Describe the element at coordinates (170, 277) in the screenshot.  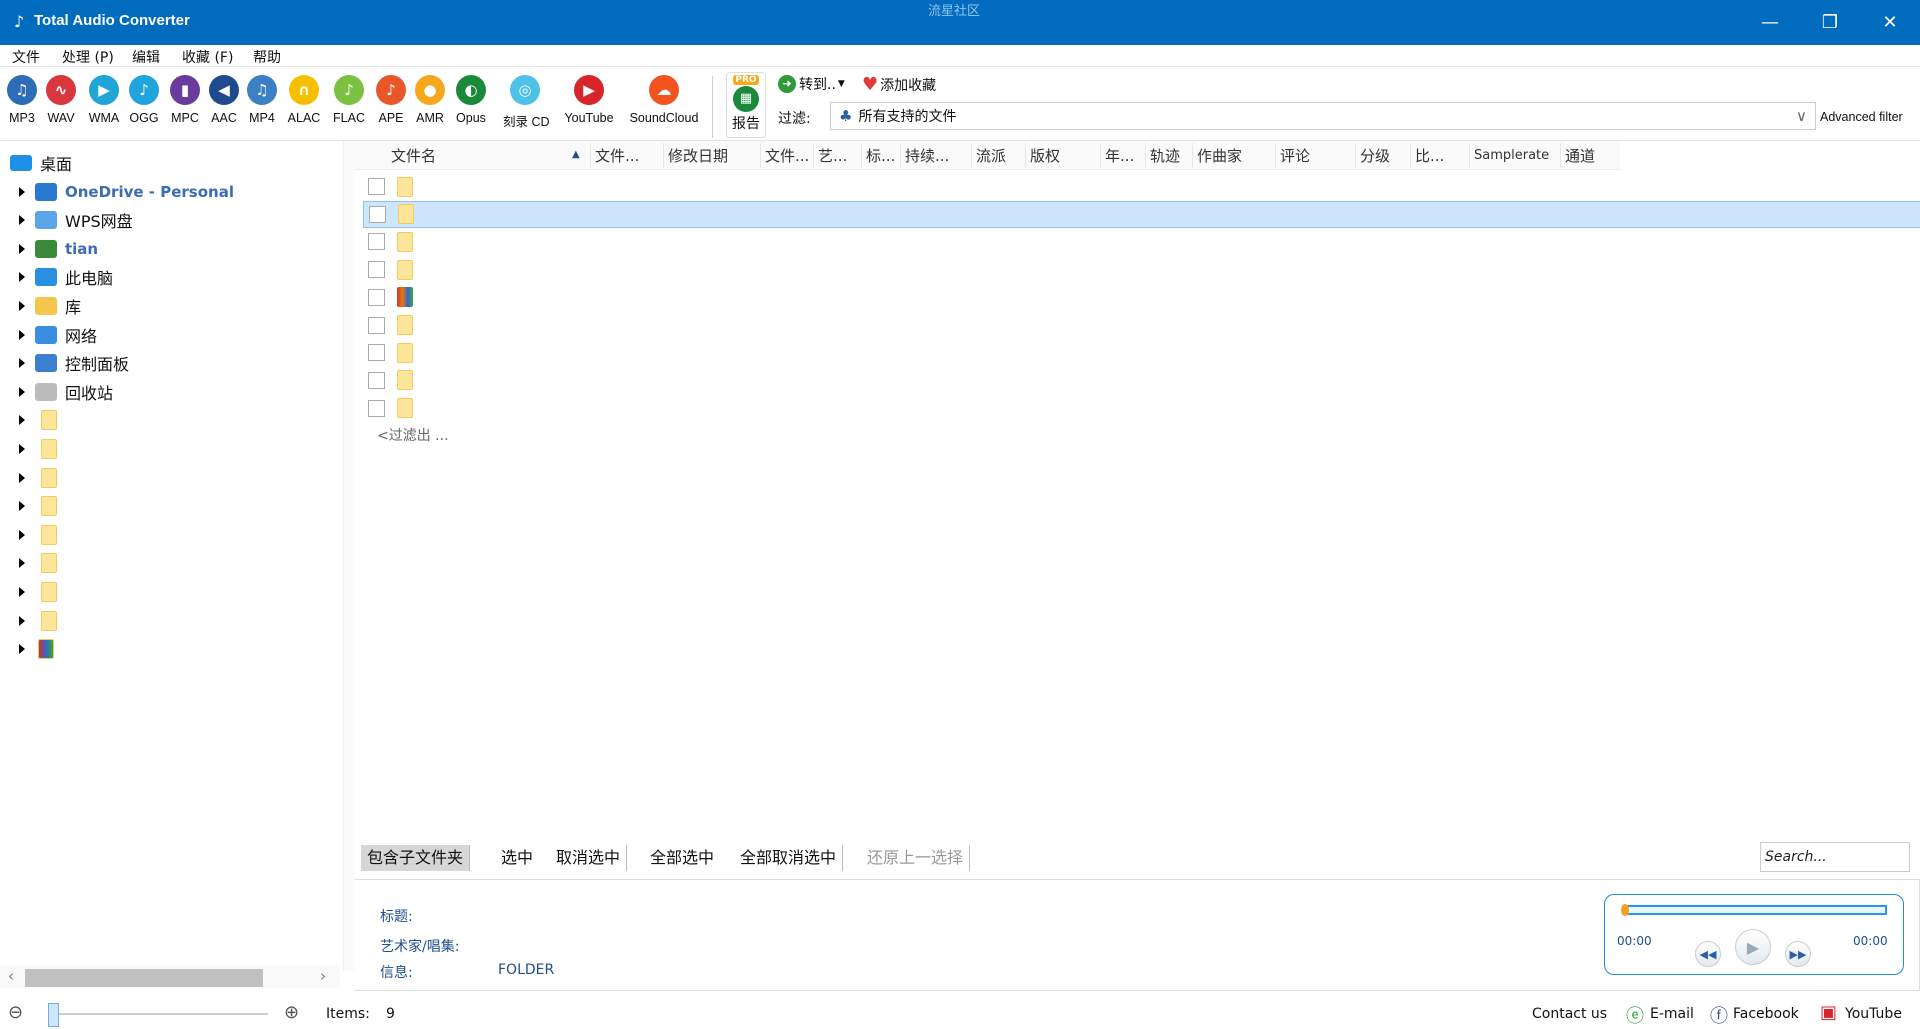
I see `tree-item: 此电脑` at that location.